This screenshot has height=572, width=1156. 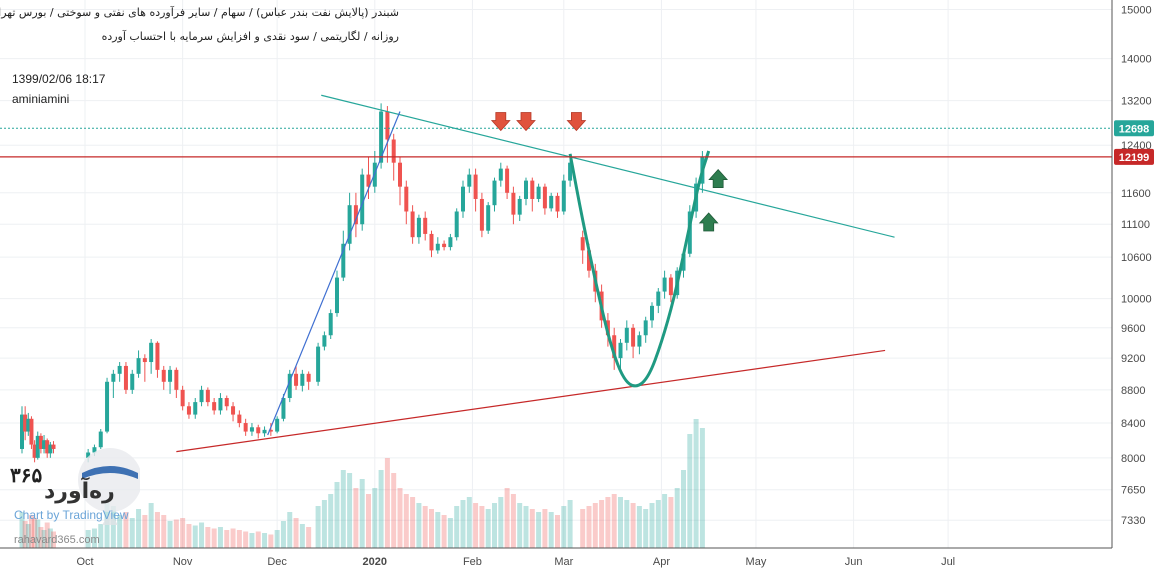 What do you see at coordinates (1133, 359) in the screenshot?
I see `y-tick-label: 9200` at bounding box center [1133, 359].